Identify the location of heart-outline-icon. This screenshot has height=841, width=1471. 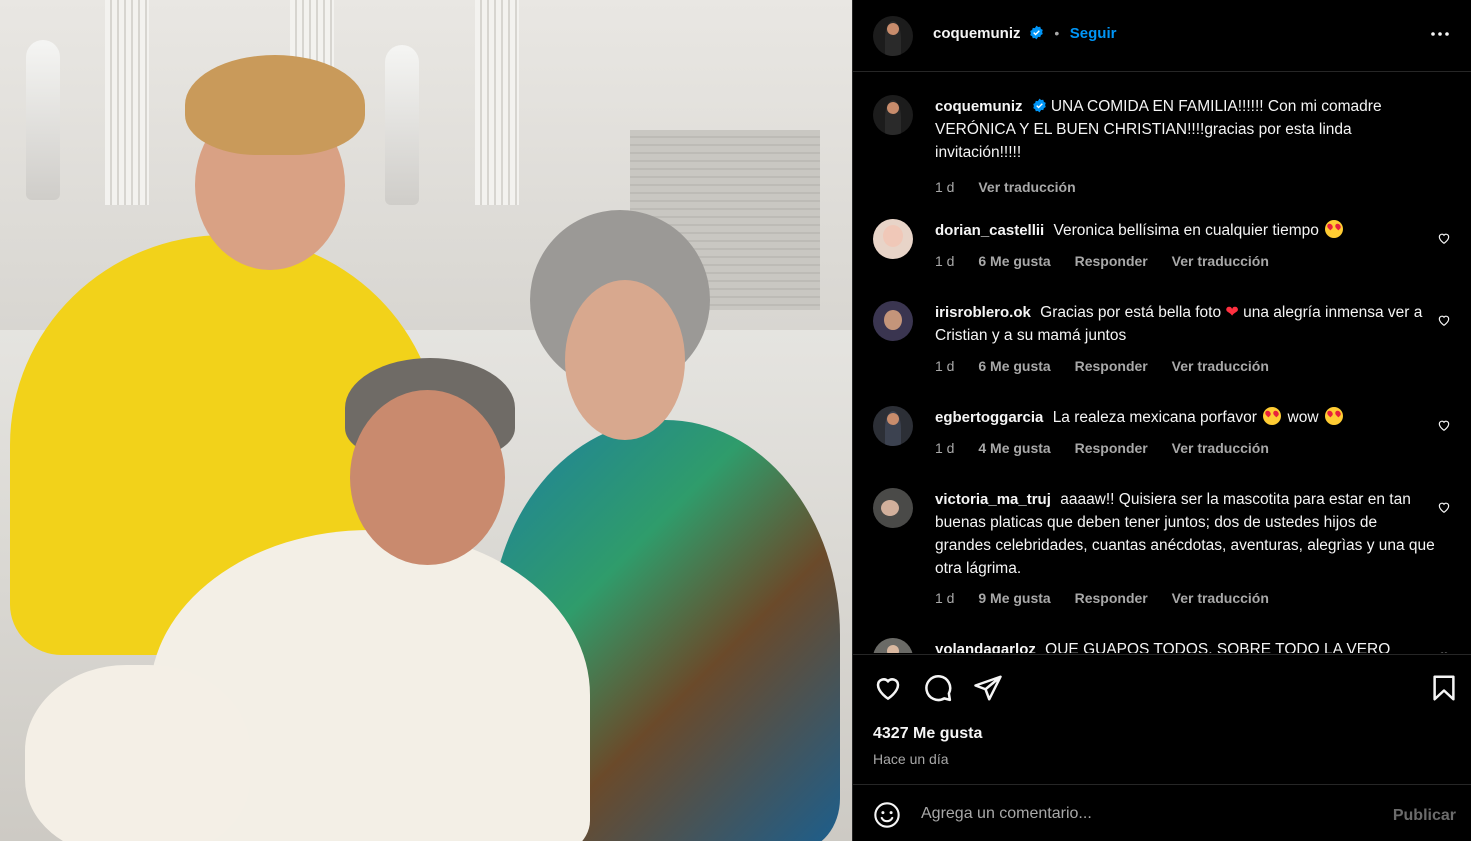
(888, 688).